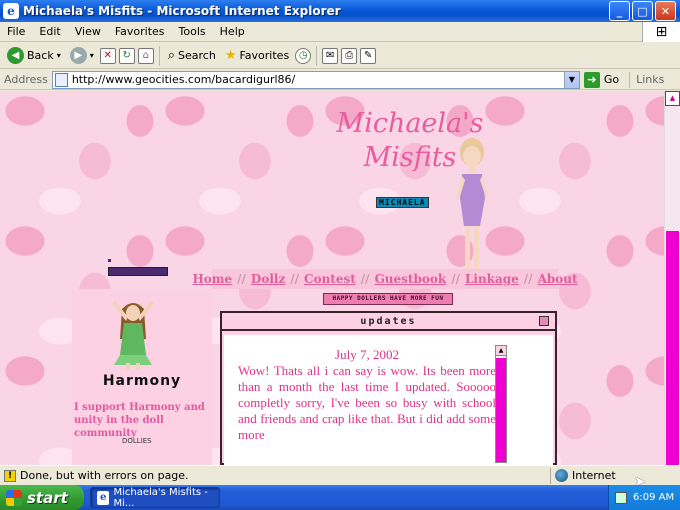  What do you see at coordinates (368, 55) in the screenshot?
I see `edit-icon: ✎` at bounding box center [368, 55].